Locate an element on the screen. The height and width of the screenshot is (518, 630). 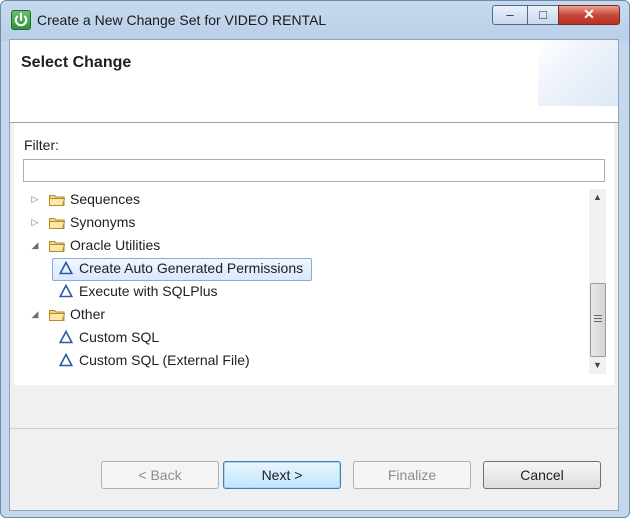
tree-vertical-scrollbar: ▲ ▼ is located at coordinates (597, 281).